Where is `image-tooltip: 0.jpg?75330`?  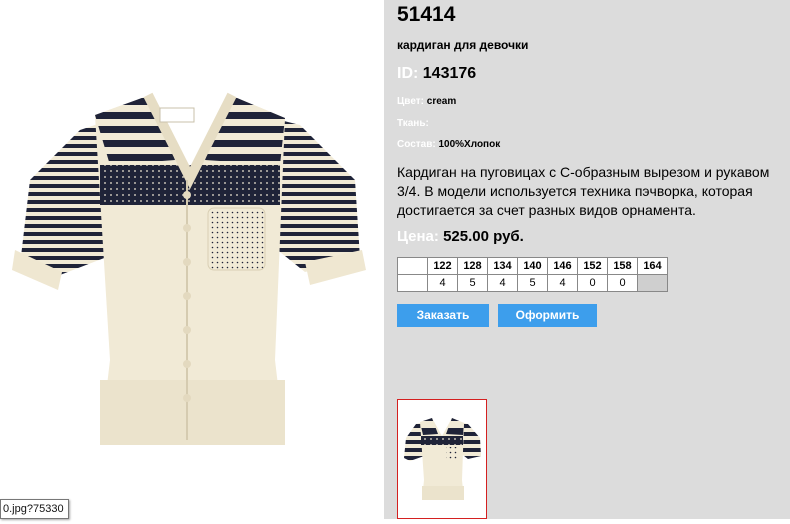 image-tooltip: 0.jpg?75330 is located at coordinates (34, 509).